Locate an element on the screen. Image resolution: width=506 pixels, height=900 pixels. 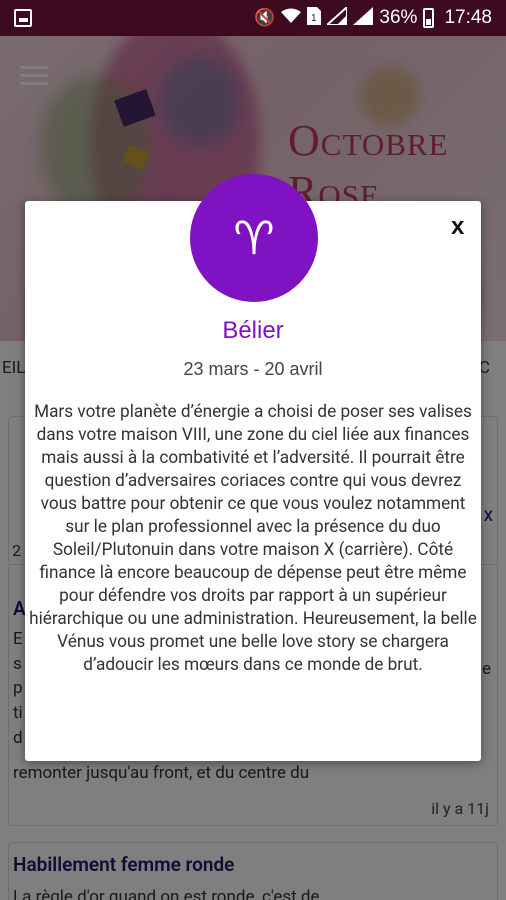
svg-text: 1 is located at coordinates (314, 18).